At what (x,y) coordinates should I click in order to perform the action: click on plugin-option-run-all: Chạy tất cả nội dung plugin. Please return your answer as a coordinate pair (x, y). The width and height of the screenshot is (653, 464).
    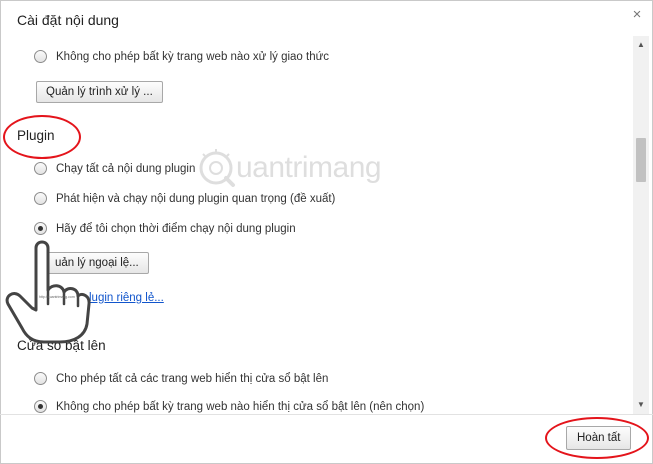
    Looking at the image, I should click on (114, 168).